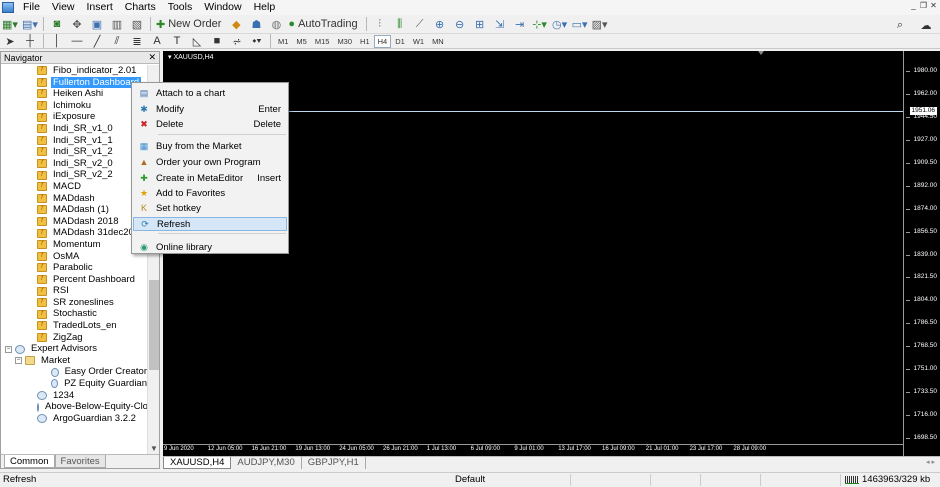  Describe the element at coordinates (580, 24) in the screenshot. I see `templates-icon: ▭▾` at that location.